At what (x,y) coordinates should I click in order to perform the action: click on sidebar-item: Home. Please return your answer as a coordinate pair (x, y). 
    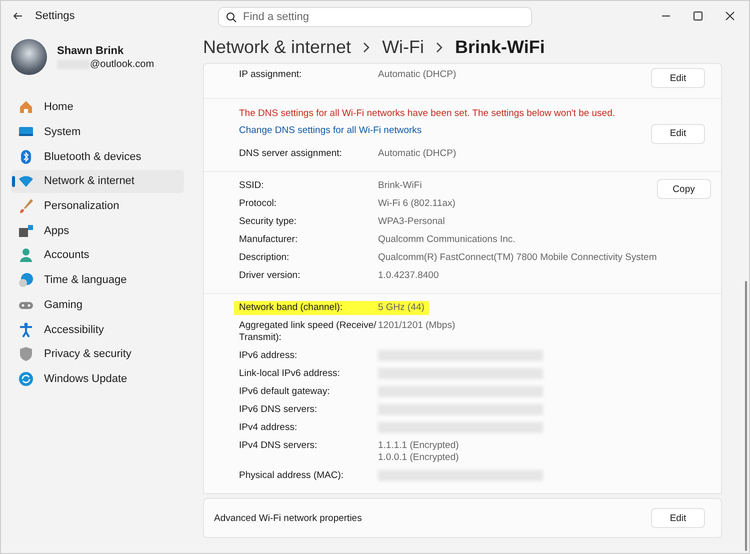
    Looking at the image, I should click on (97, 107).